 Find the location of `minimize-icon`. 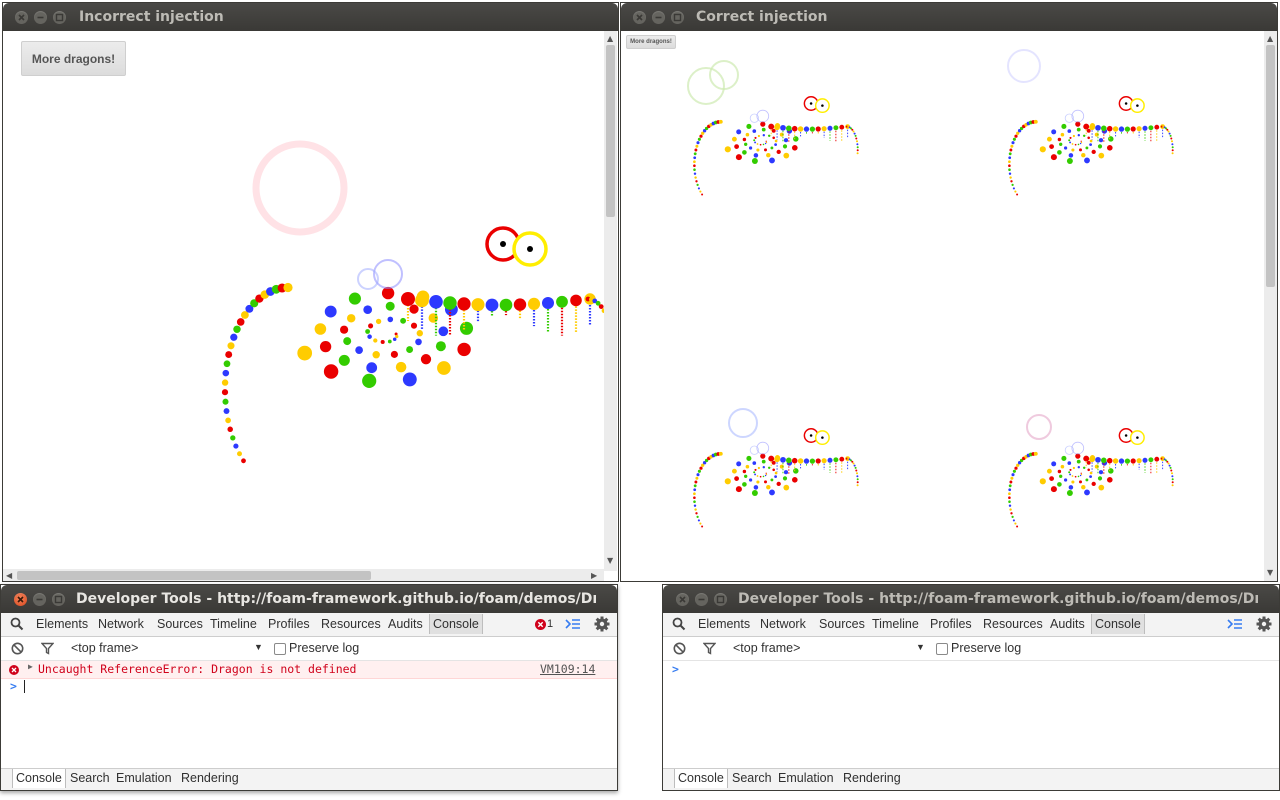

minimize-icon is located at coordinates (39, 599).